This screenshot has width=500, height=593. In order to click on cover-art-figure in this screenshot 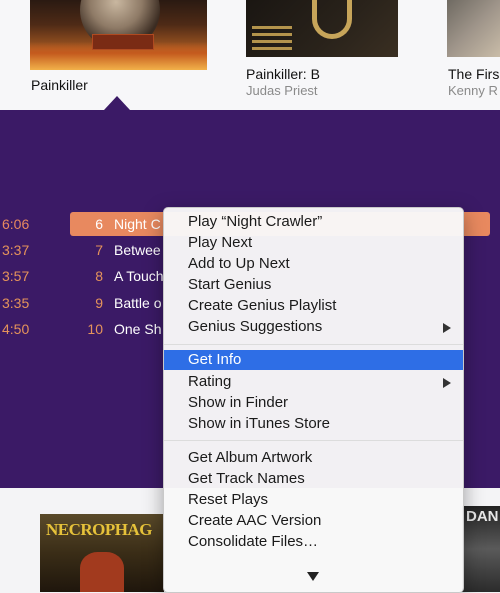, I will do `click(102, 572)`.